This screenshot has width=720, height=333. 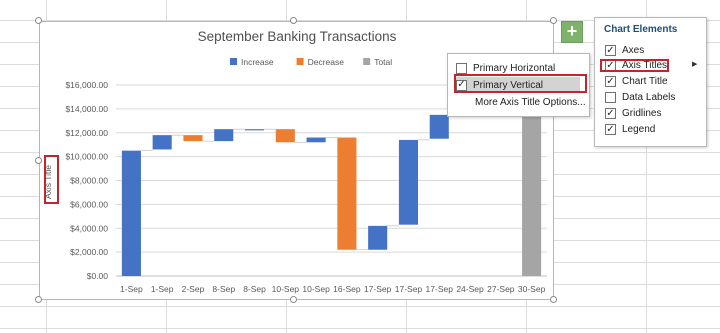 I want to click on axis-titles-highlight, so click(x=634, y=65).